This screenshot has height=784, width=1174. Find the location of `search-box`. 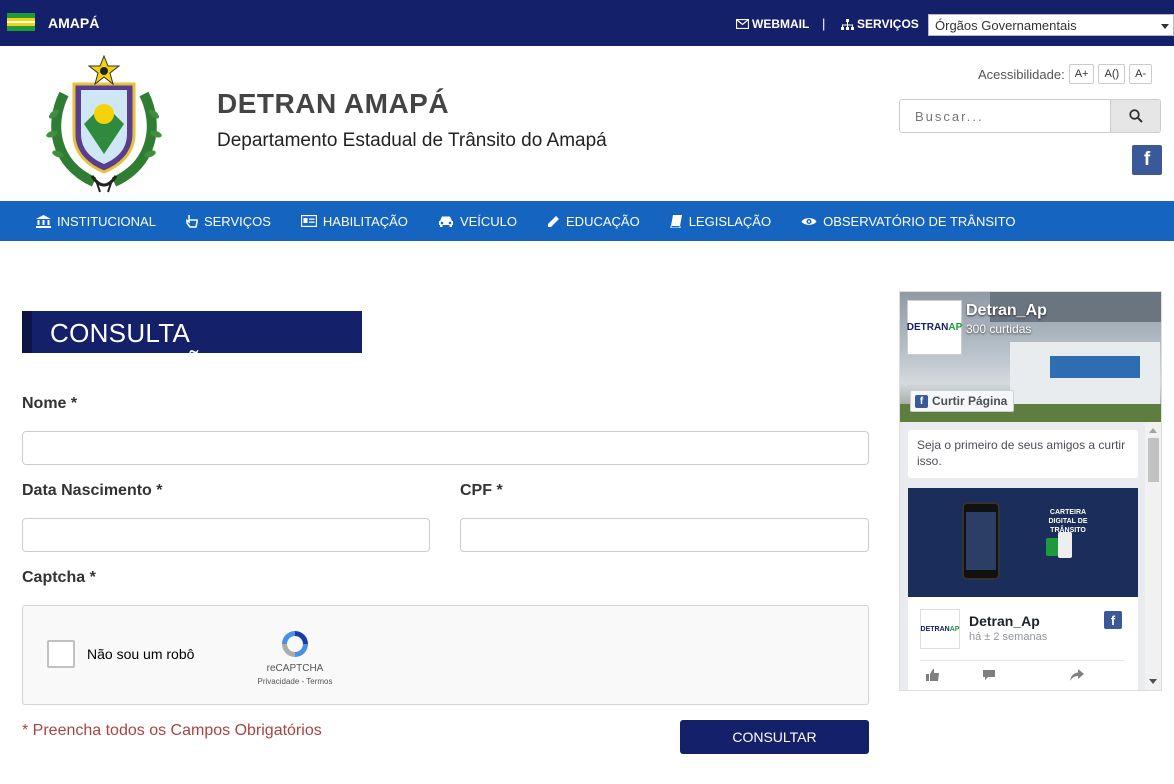

search-box is located at coordinates (1030, 116).